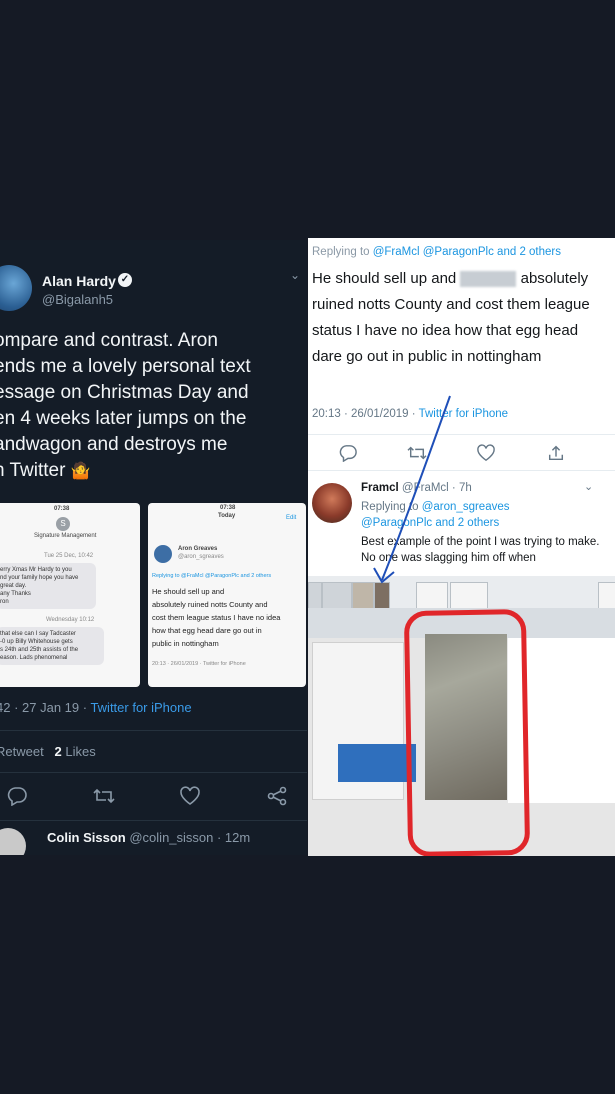  I want to click on sms-contact: Signature Management, so click(65, 536).